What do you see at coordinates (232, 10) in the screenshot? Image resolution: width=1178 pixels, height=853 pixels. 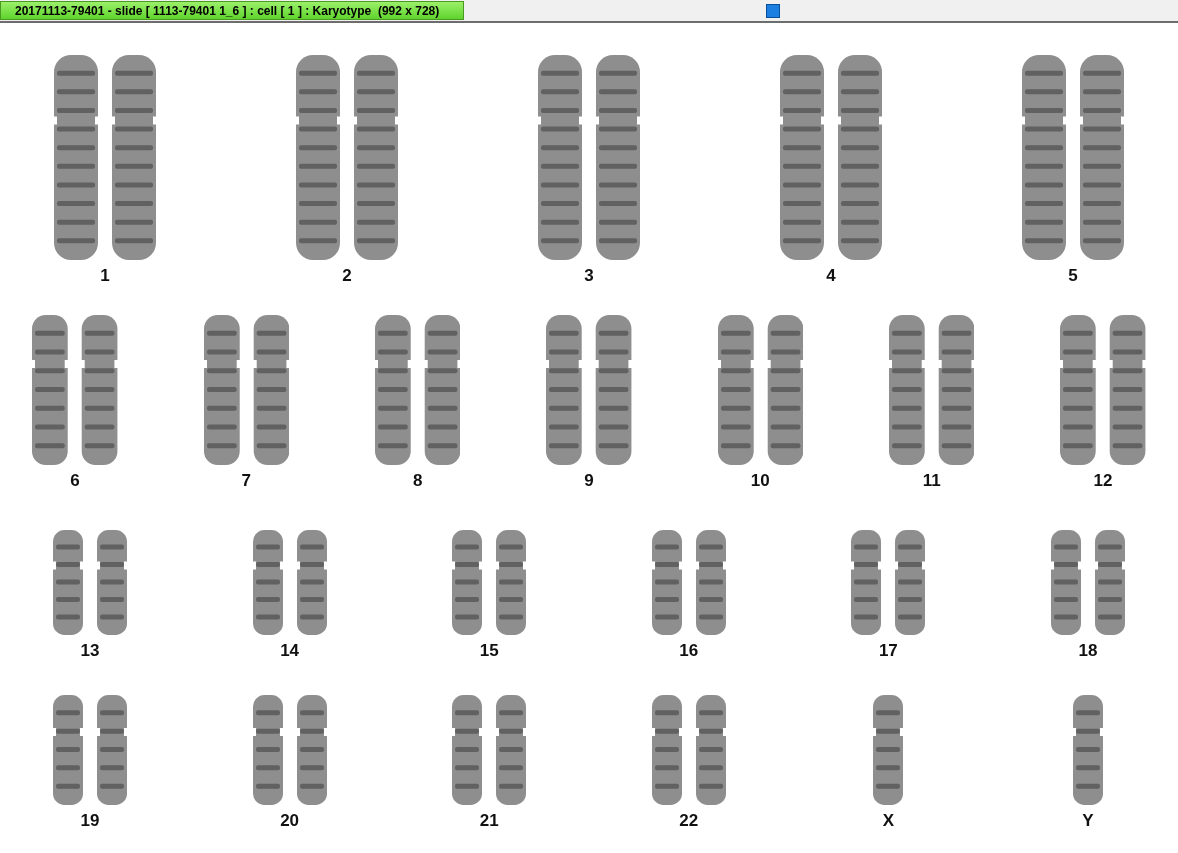 I see `window-title-tab: 20171113-79401 - slide [ 1113-79401 1_6 ] : cell [ 1 ] : Karyotype (992 x 728)` at bounding box center [232, 10].